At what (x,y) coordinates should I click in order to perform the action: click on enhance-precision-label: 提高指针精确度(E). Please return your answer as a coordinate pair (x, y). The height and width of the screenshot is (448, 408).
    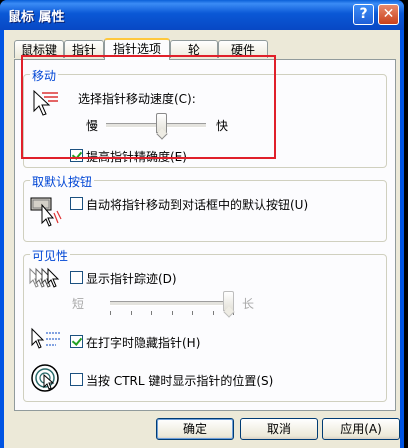
    Looking at the image, I should click on (136, 157).